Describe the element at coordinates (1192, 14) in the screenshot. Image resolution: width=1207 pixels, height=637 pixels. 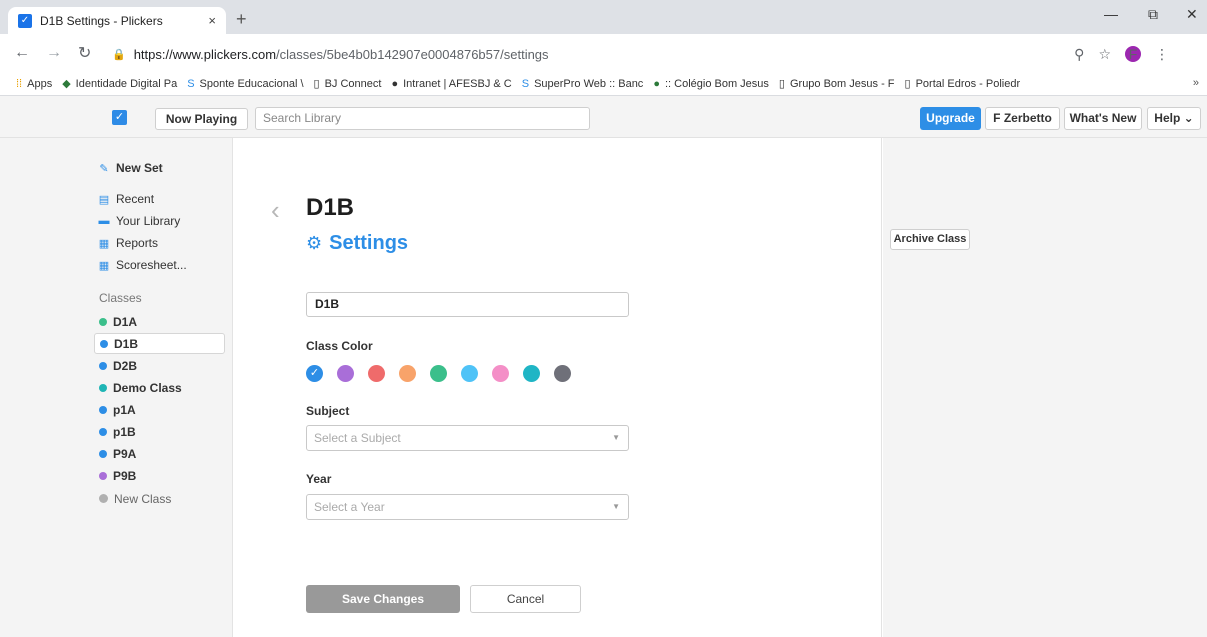
I see `close-window-icon: ✕` at that location.